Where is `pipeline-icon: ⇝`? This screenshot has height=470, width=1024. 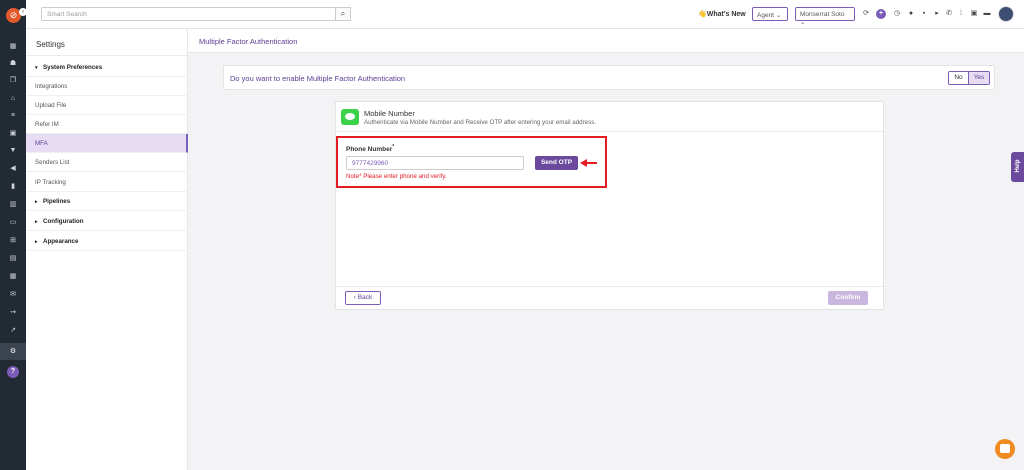 pipeline-icon: ⇝ is located at coordinates (13, 313).